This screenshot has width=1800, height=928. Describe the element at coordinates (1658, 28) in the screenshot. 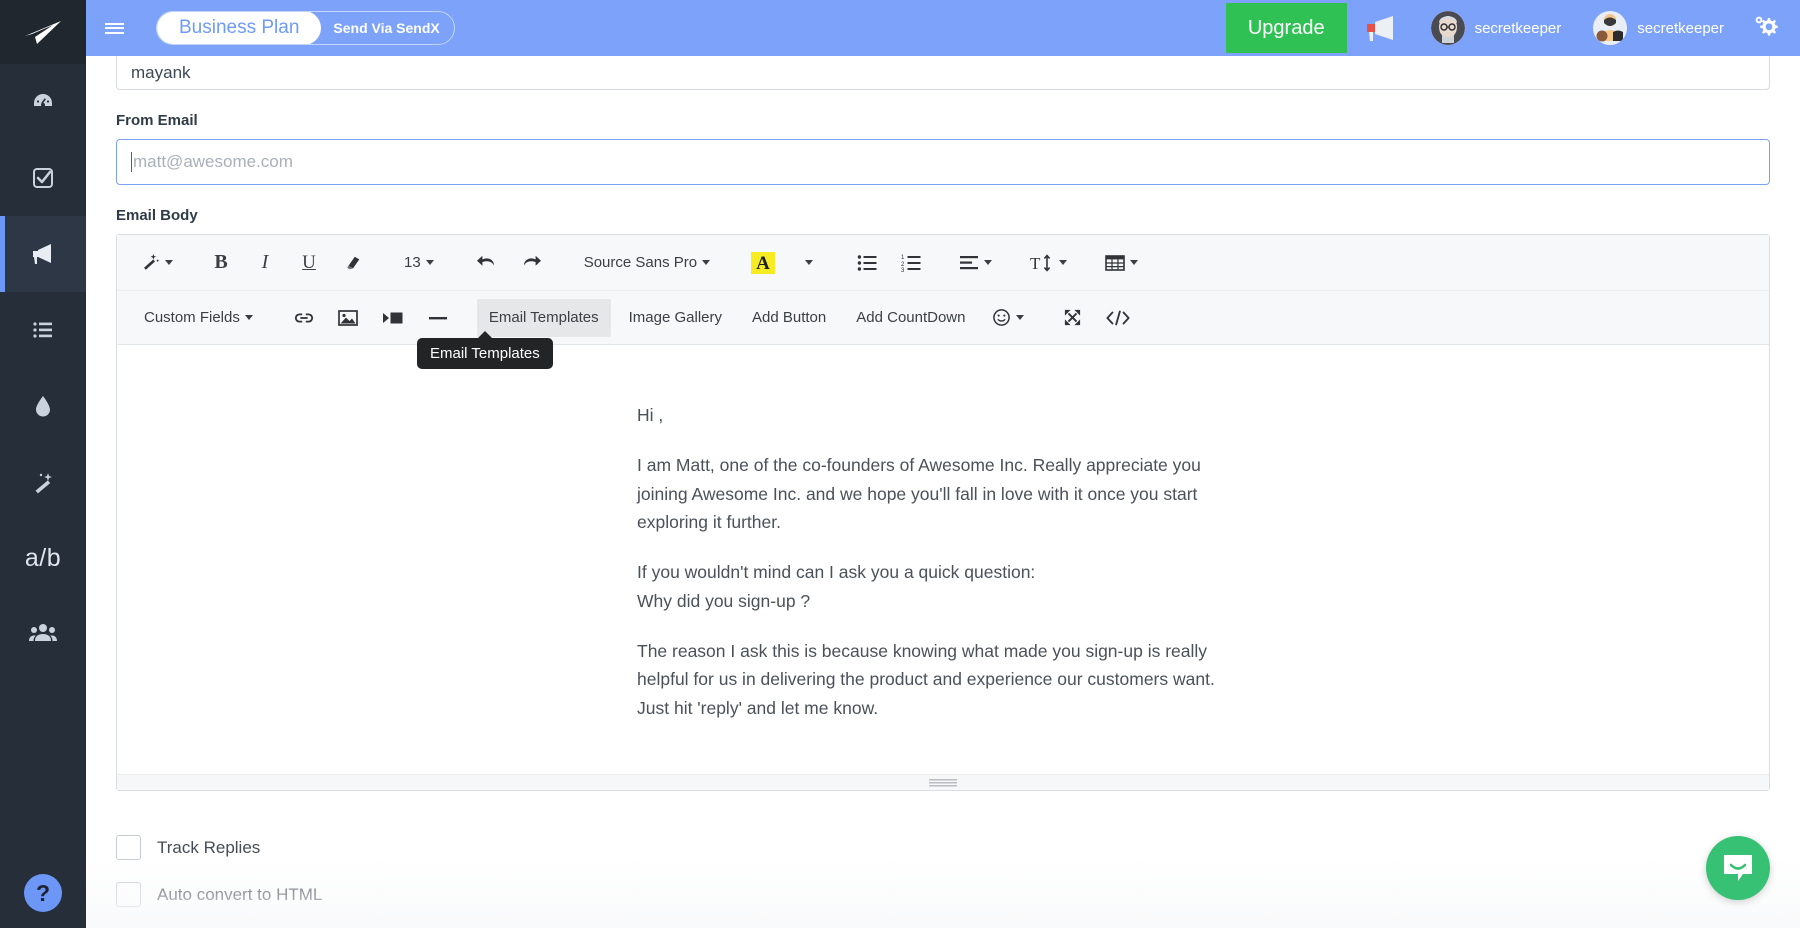

I see `team-menu: secretkeeper` at that location.